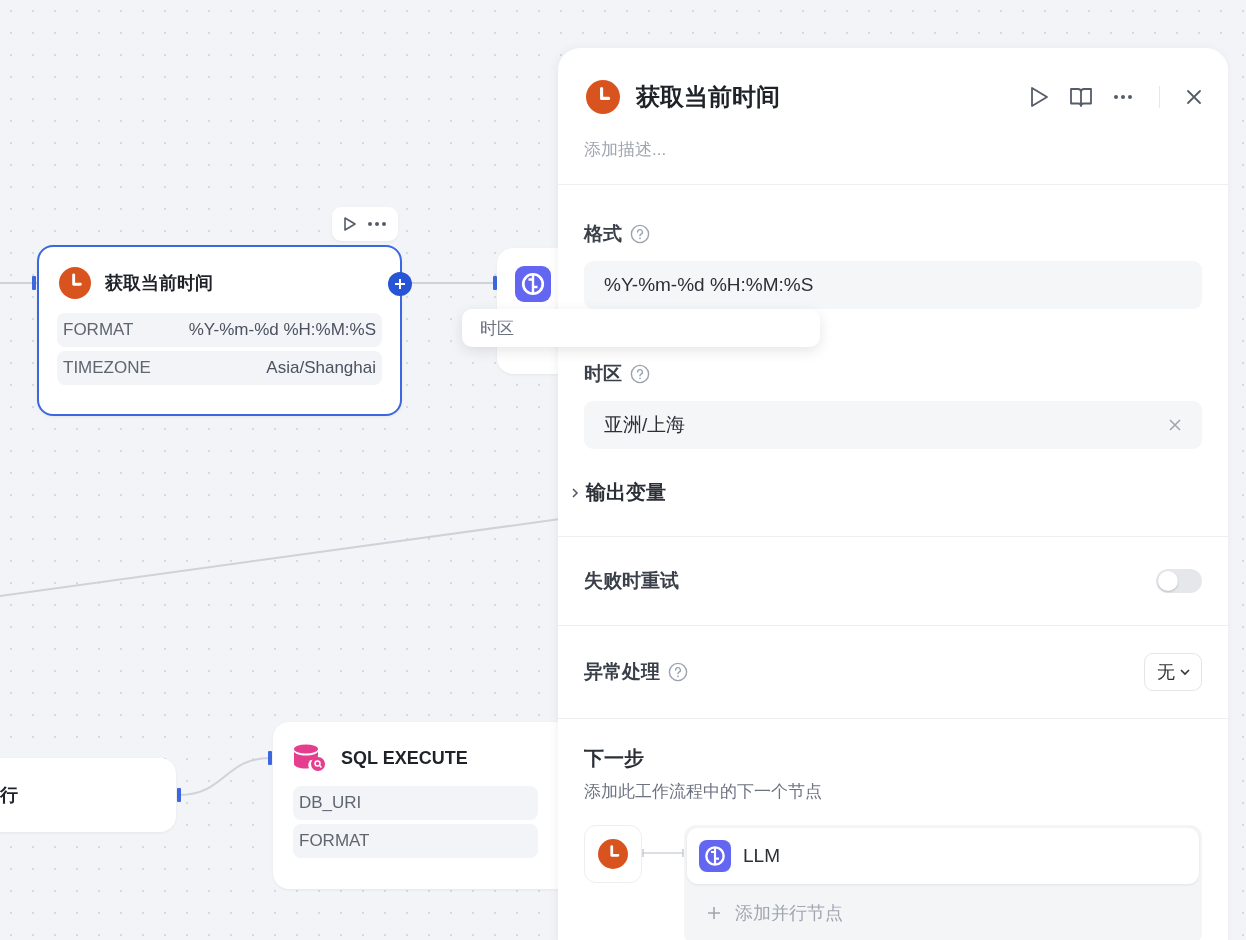 The image size is (1246, 940). I want to click on tooltip: 时区, so click(641, 328).